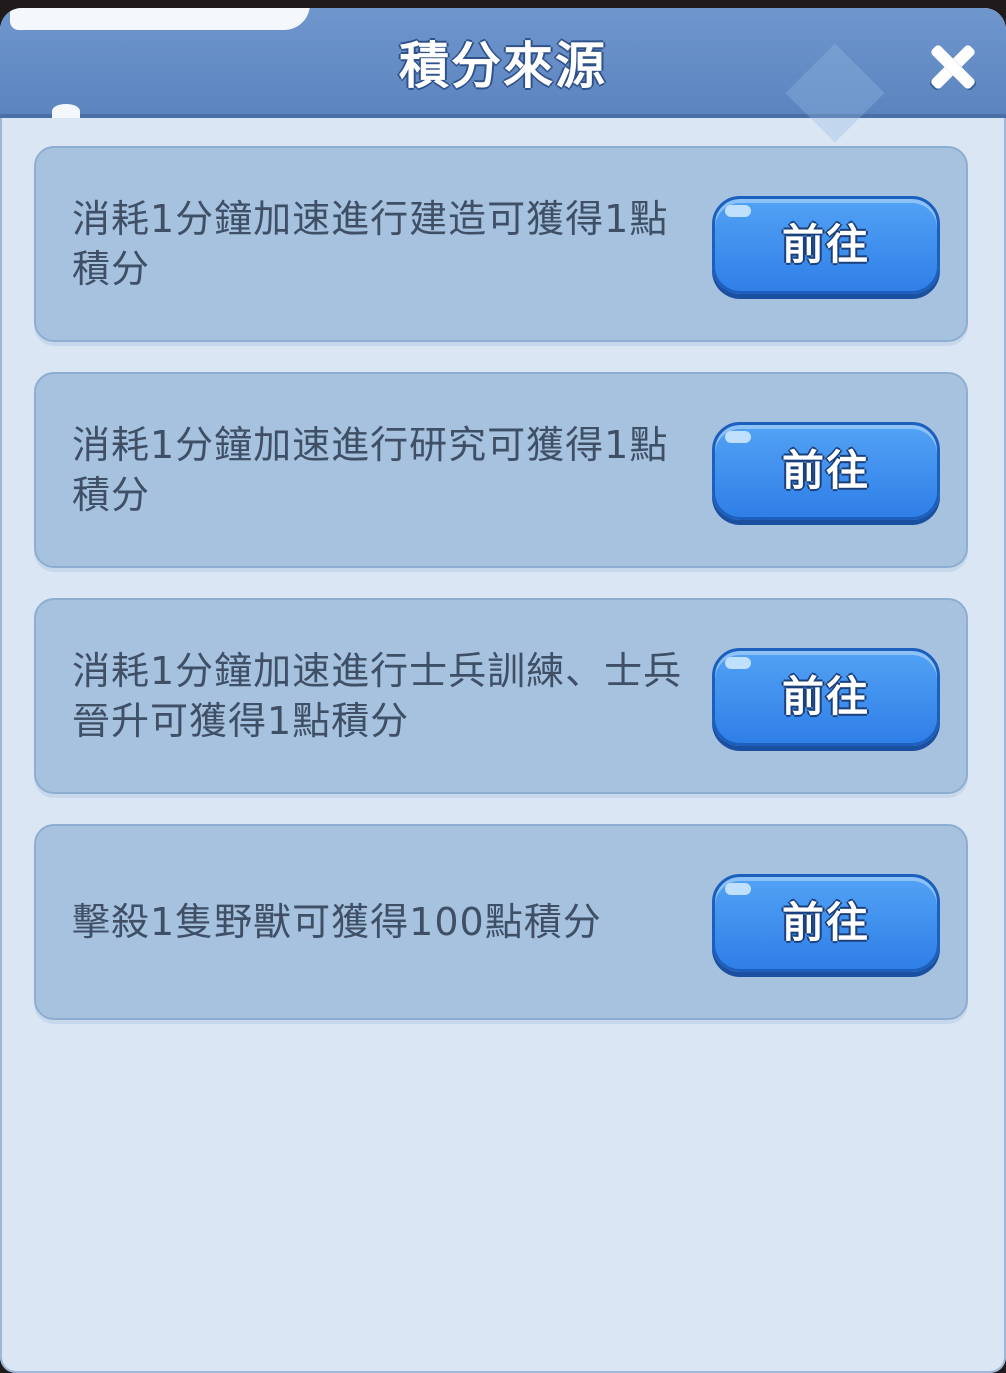 This screenshot has width=1006, height=1373. I want to click on list-item: 消耗1分鐘加速進行建造可獲得1點積分 前往, so click(501, 244).